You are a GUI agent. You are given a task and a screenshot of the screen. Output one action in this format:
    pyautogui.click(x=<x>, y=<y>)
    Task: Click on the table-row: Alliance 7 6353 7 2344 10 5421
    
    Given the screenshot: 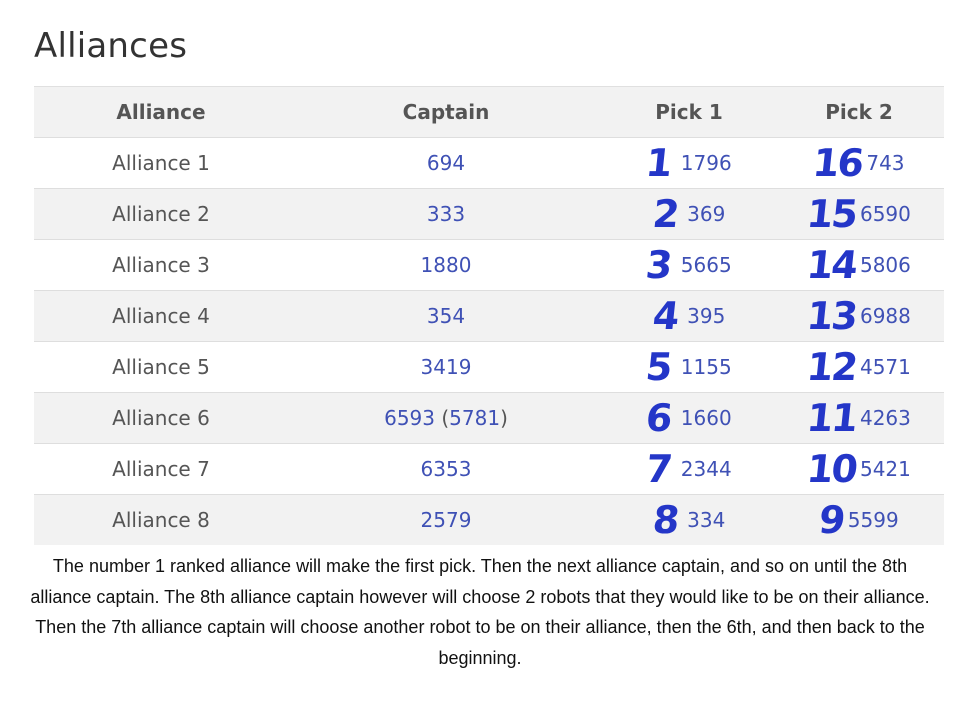 What is the action you would take?
    pyautogui.click(x=489, y=469)
    